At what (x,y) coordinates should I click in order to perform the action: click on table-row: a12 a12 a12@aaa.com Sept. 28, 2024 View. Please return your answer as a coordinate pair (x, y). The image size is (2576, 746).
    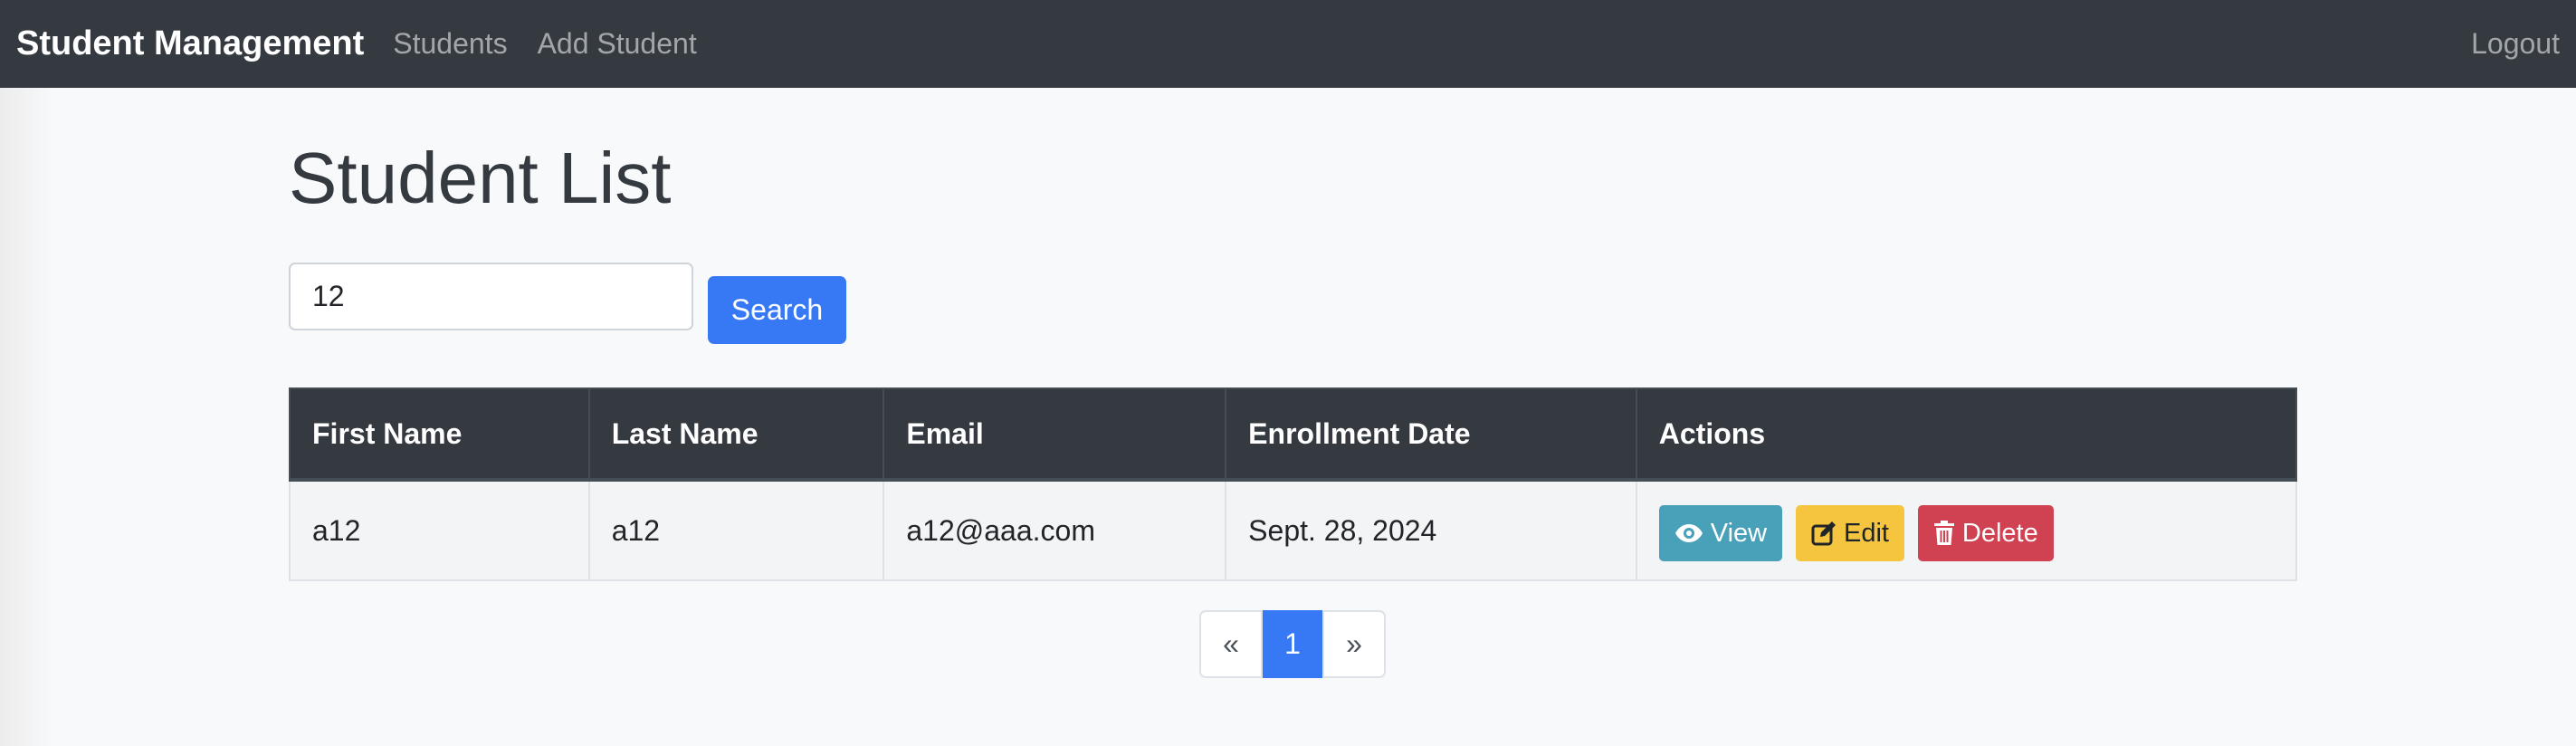
    Looking at the image, I should click on (1294, 530).